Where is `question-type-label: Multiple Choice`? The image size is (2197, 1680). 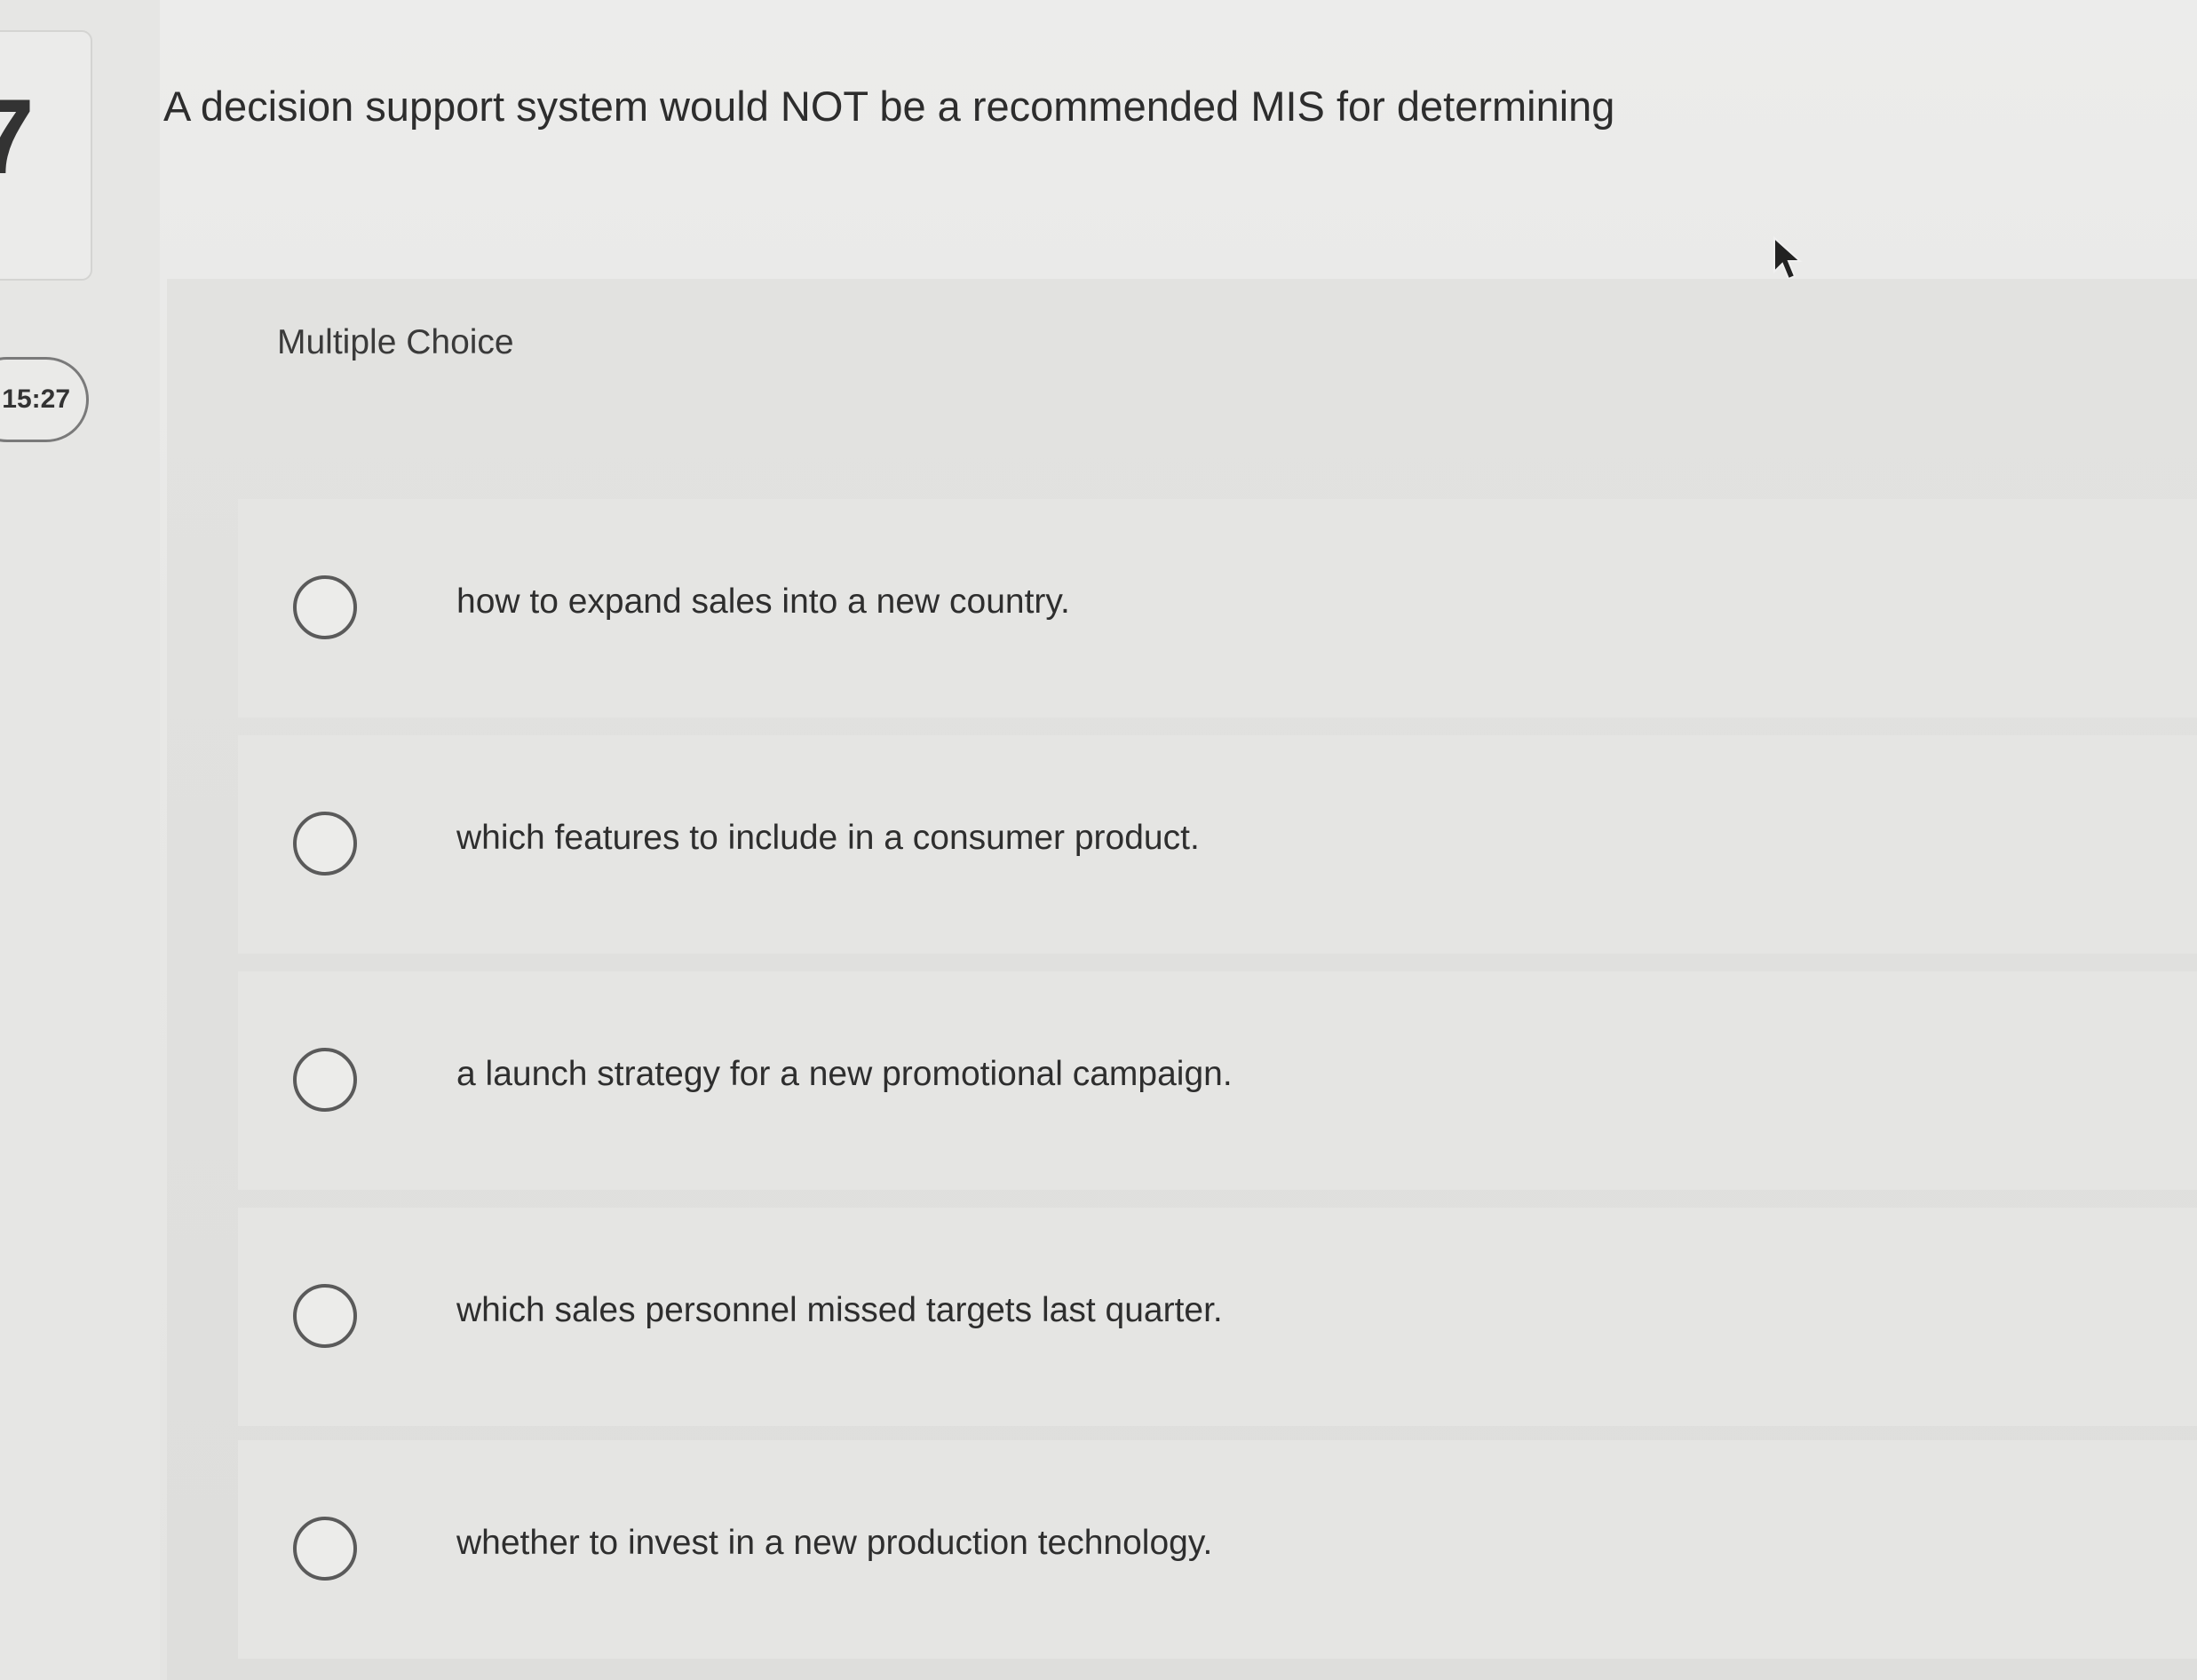 question-type-label: Multiple Choice is located at coordinates (395, 342).